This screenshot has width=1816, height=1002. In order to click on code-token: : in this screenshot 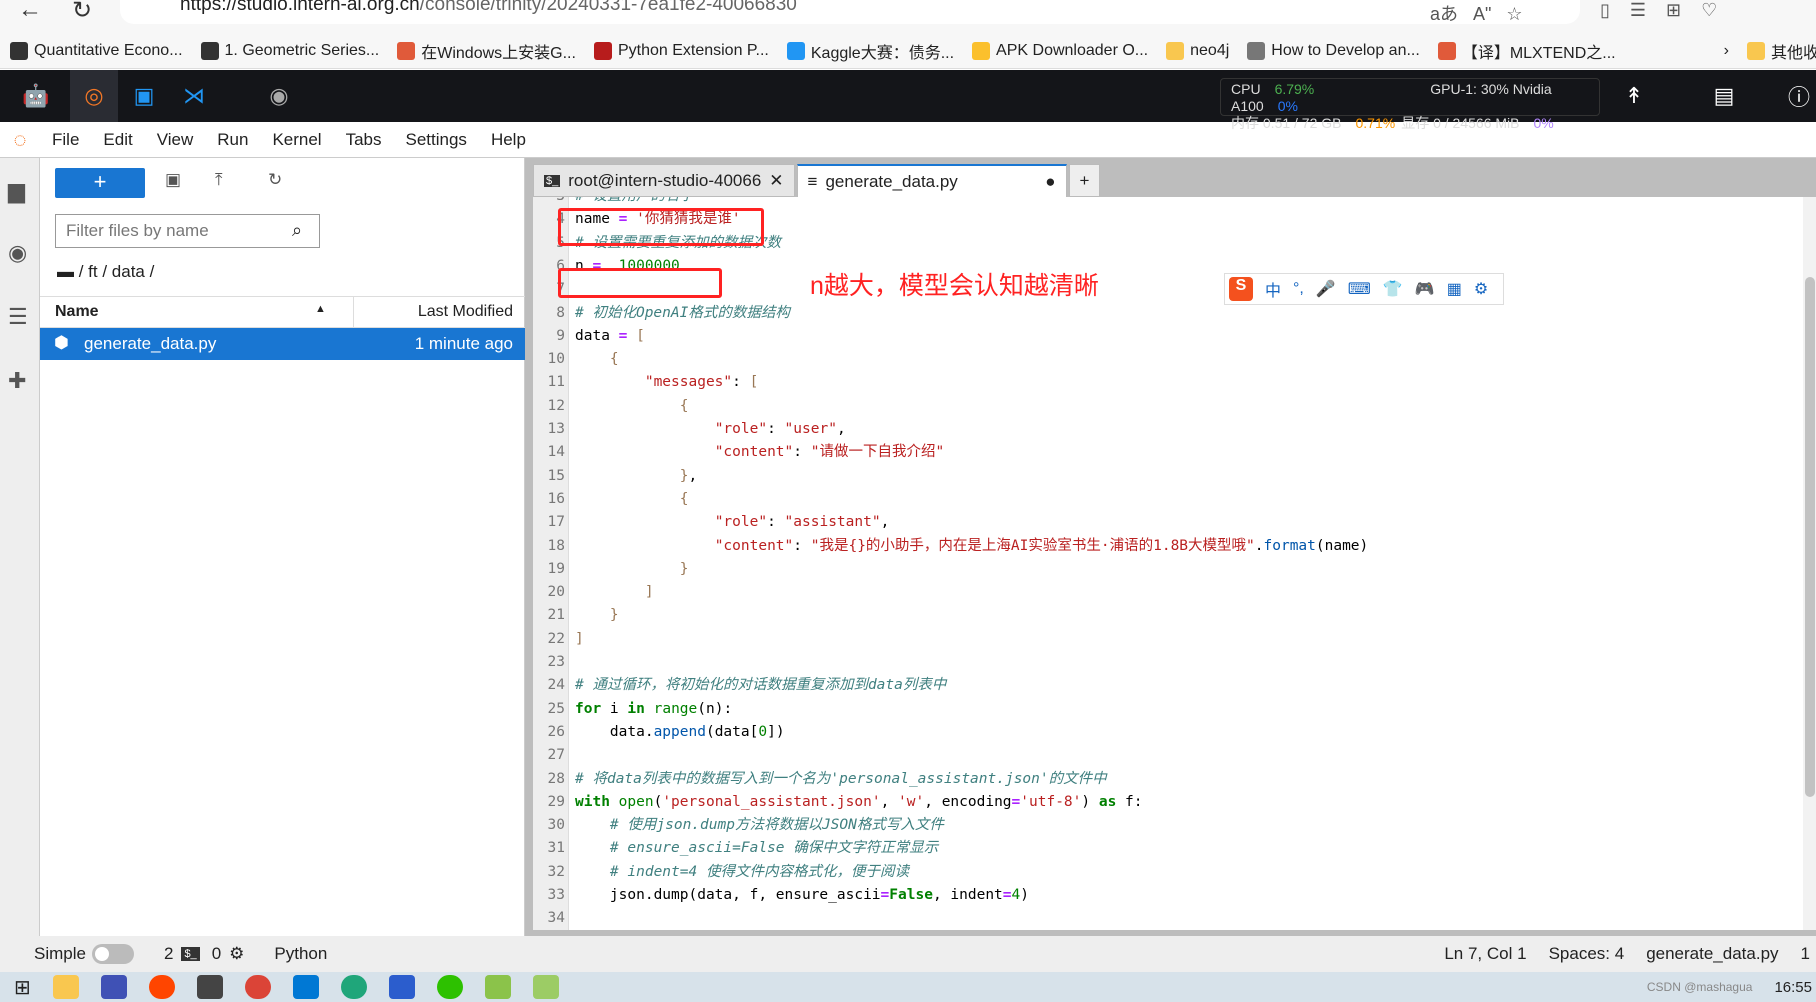, I will do `click(741, 382)`.